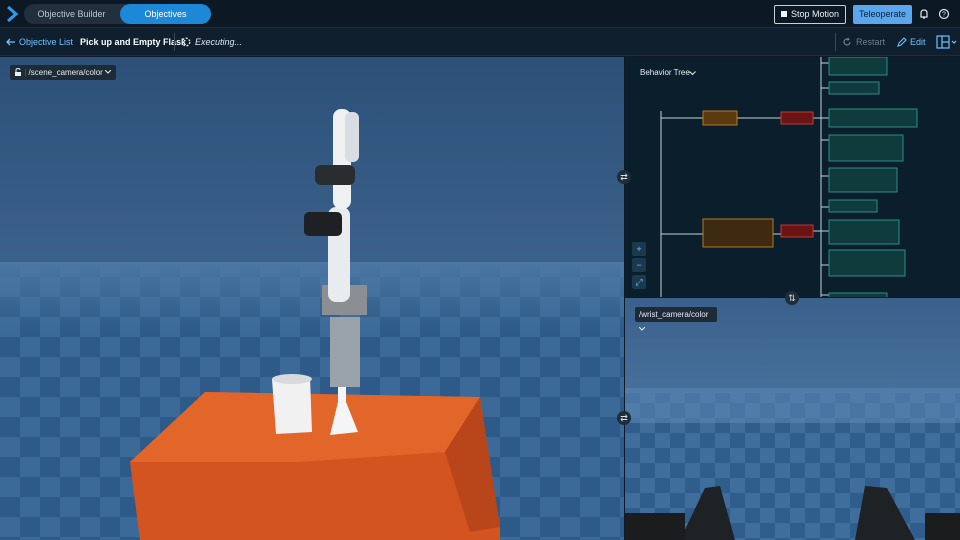 The image size is (960, 540). Describe the element at coordinates (847, 41) in the screenshot. I see `restart-icon` at that location.